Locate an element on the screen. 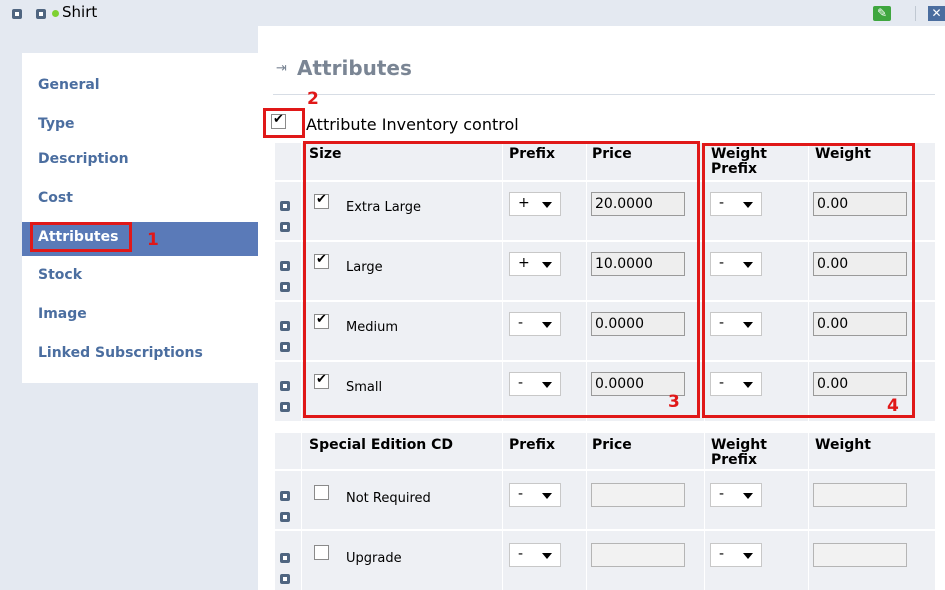  annotation-number-2: 2 is located at coordinates (313, 99).